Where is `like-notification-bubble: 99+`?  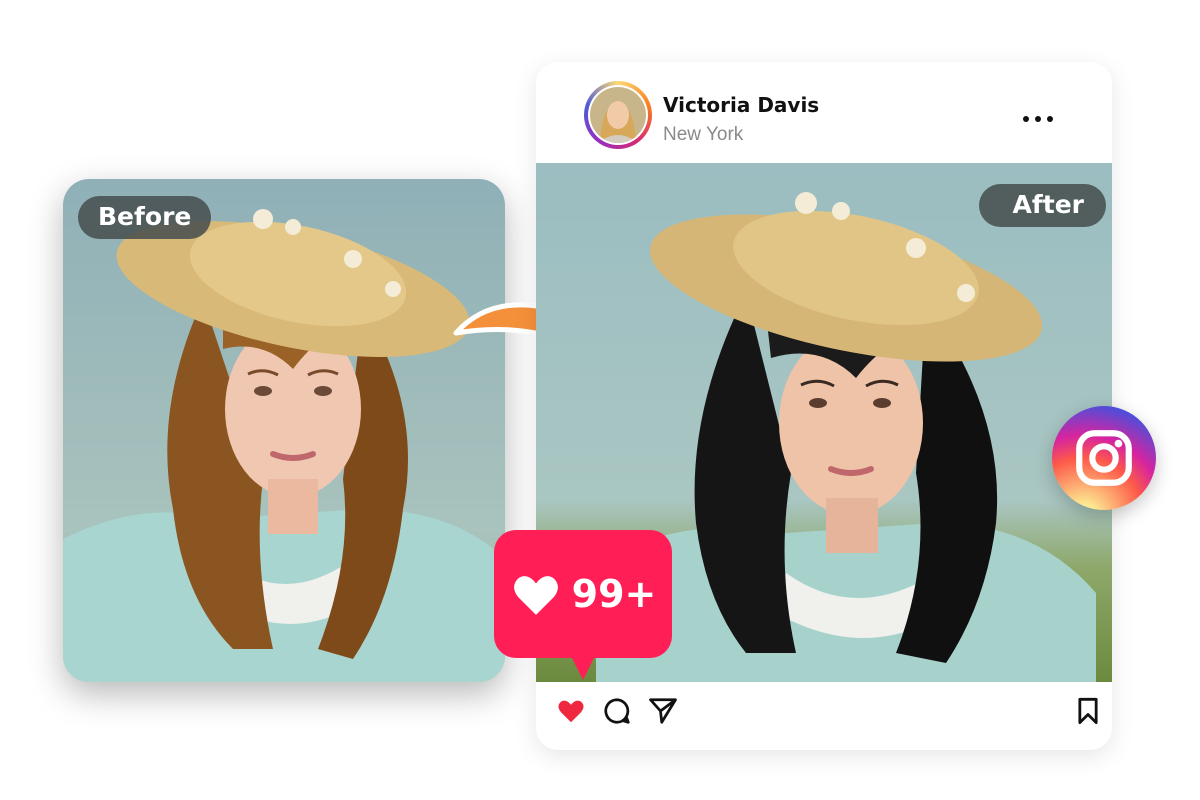
like-notification-bubble: 99+ is located at coordinates (583, 605).